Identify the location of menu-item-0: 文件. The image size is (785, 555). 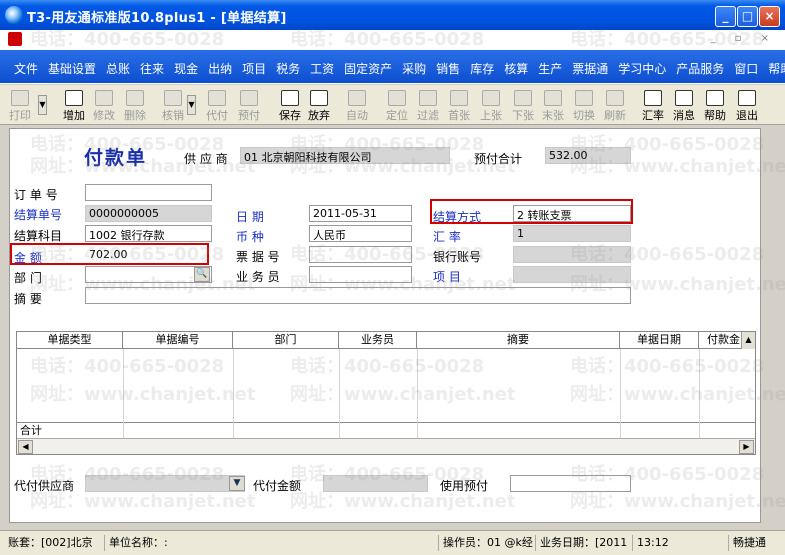
(26, 68).